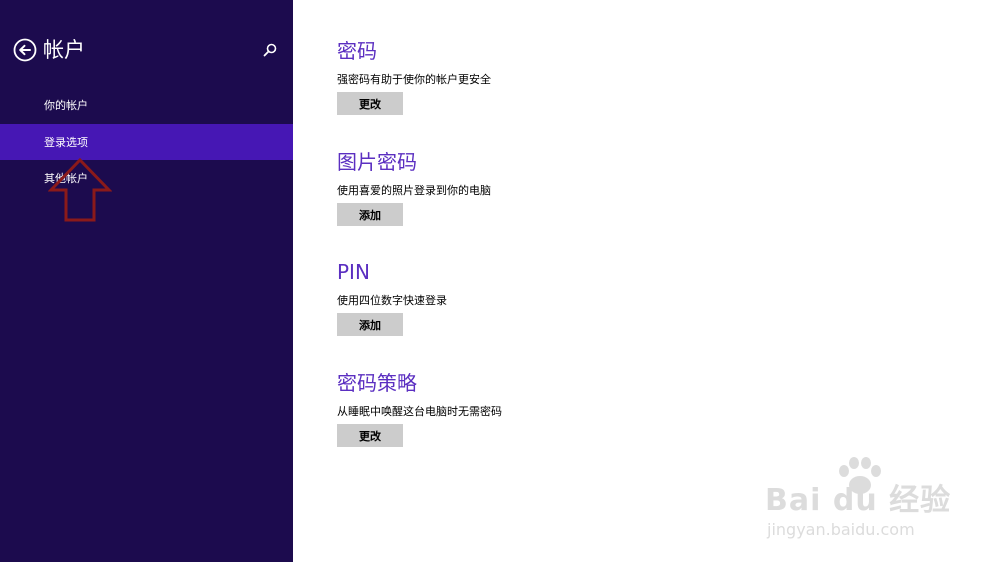  Describe the element at coordinates (392, 300) in the screenshot. I see `section-description: 使用四位数字快速登录` at that location.